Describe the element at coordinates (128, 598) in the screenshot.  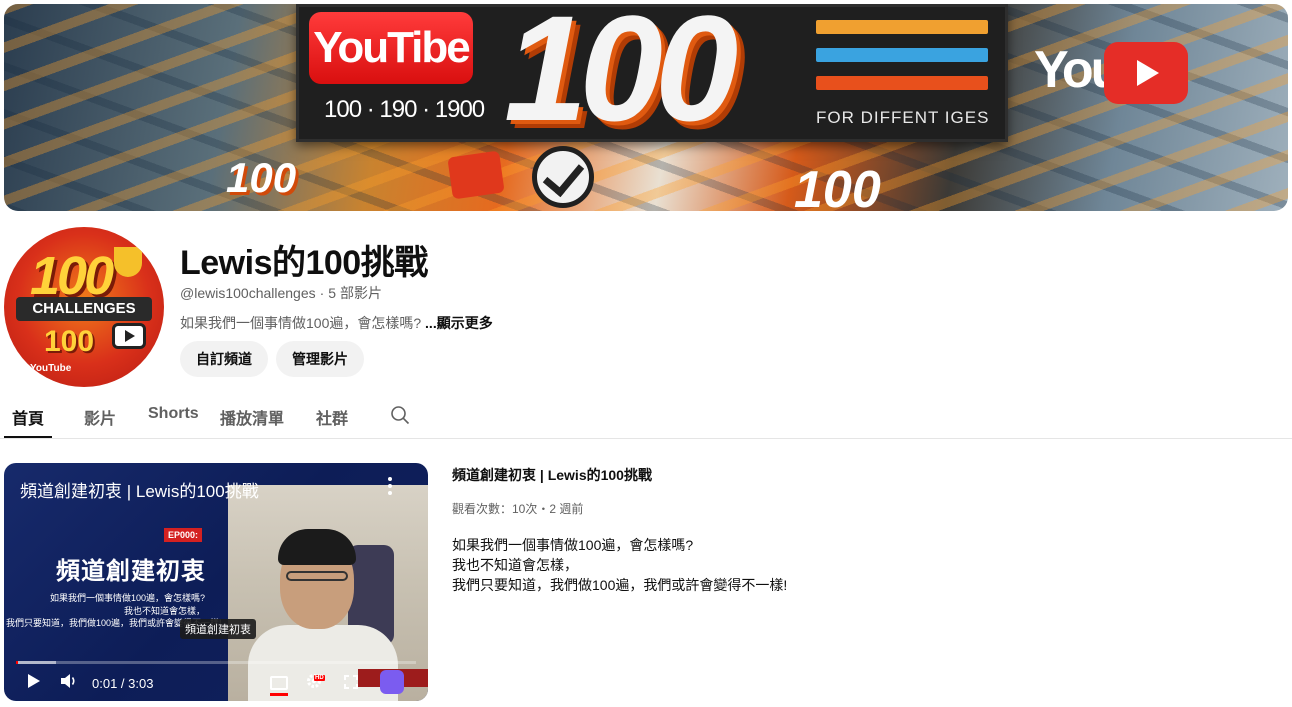
I see `video-slide-line: 如果我們一個事情做100遍，會怎樣嗎?` at that location.